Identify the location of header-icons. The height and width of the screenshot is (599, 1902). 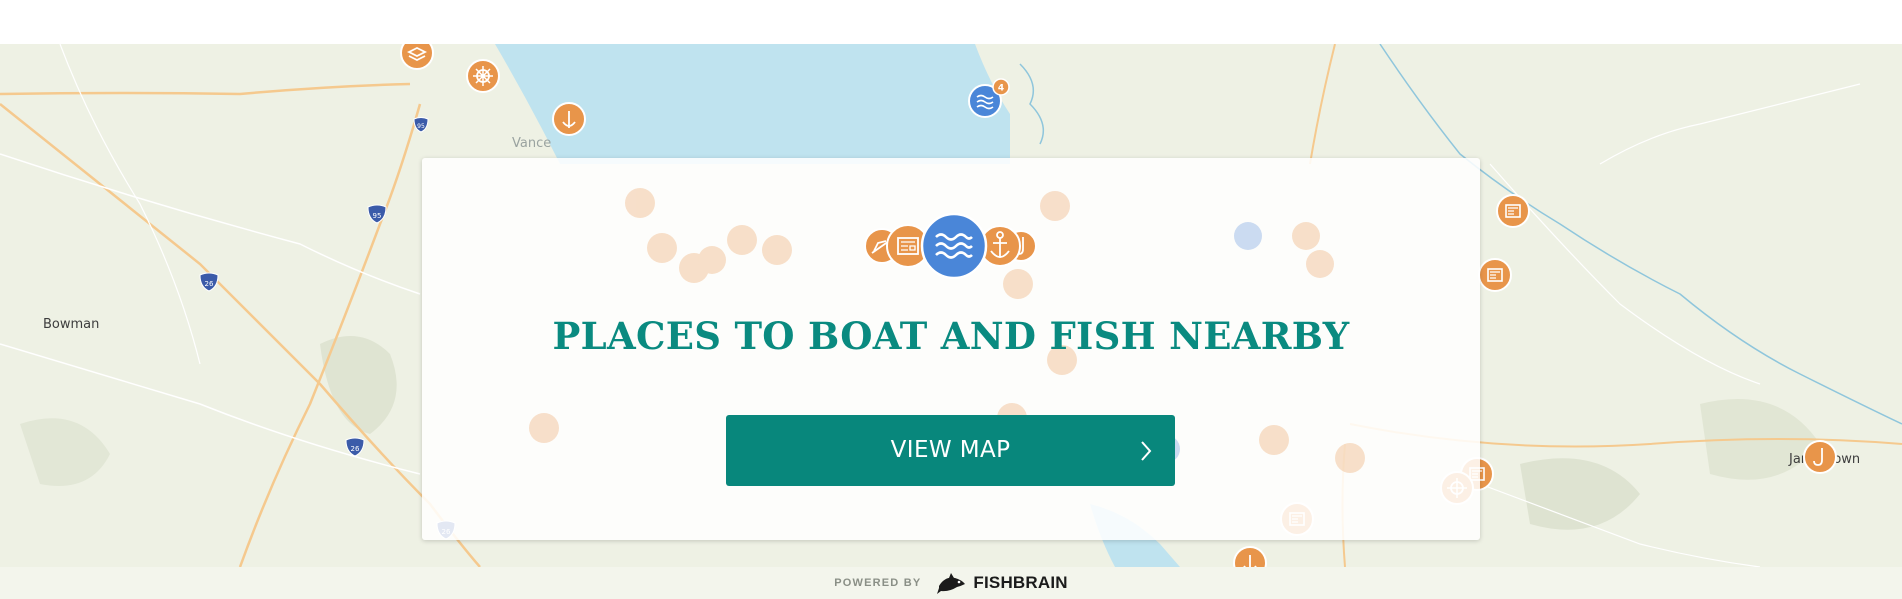
(950, 246).